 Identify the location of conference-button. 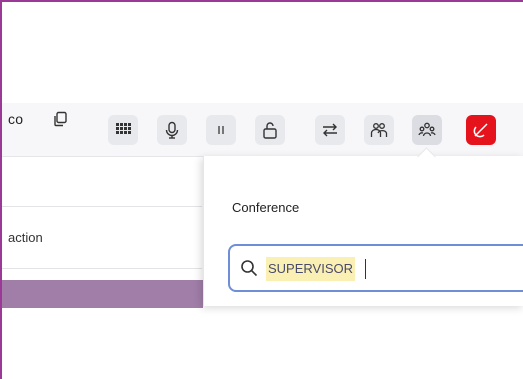
(427, 130).